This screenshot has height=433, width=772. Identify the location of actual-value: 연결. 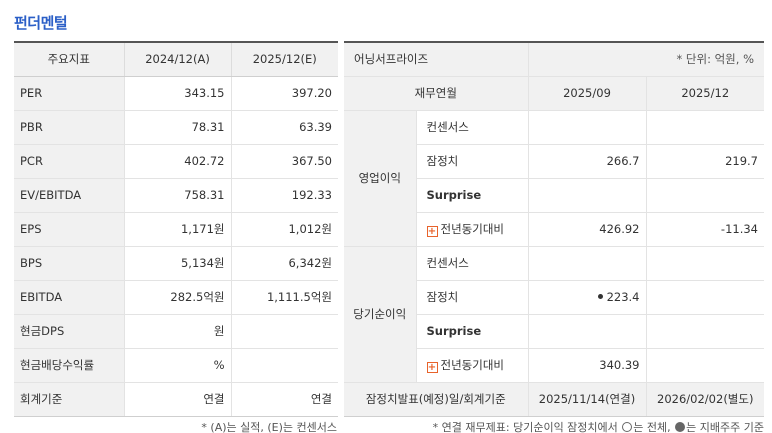
(177, 399).